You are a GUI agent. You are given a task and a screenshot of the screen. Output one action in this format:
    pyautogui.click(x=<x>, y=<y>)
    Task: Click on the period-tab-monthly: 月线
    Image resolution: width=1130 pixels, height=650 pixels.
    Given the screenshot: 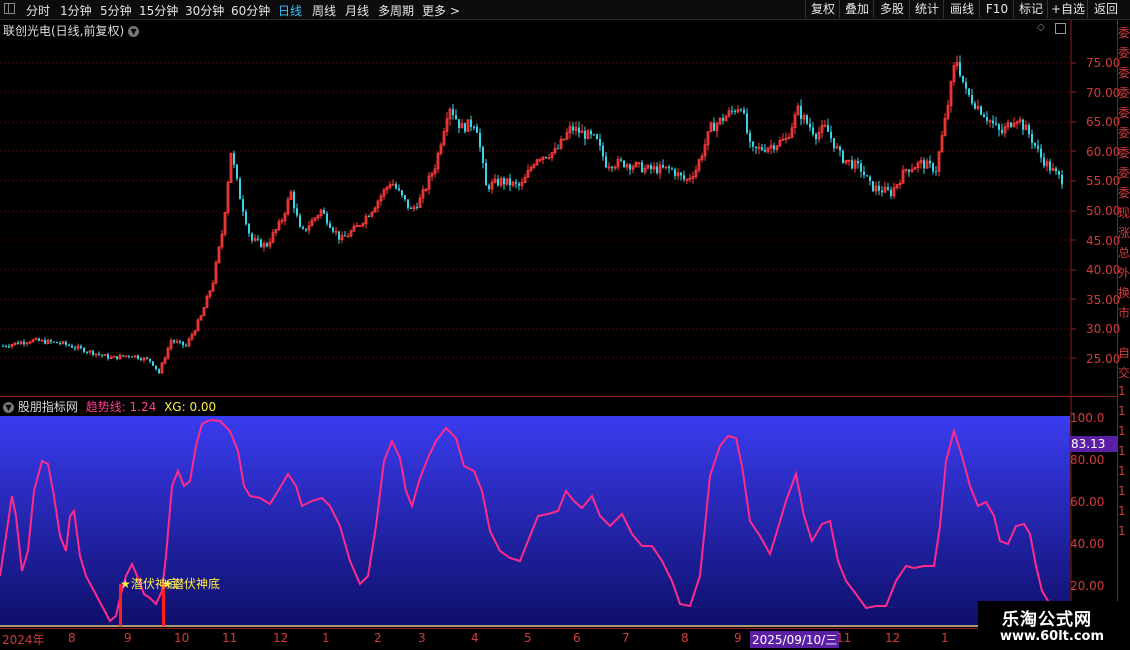 What is the action you would take?
    pyautogui.click(x=357, y=10)
    